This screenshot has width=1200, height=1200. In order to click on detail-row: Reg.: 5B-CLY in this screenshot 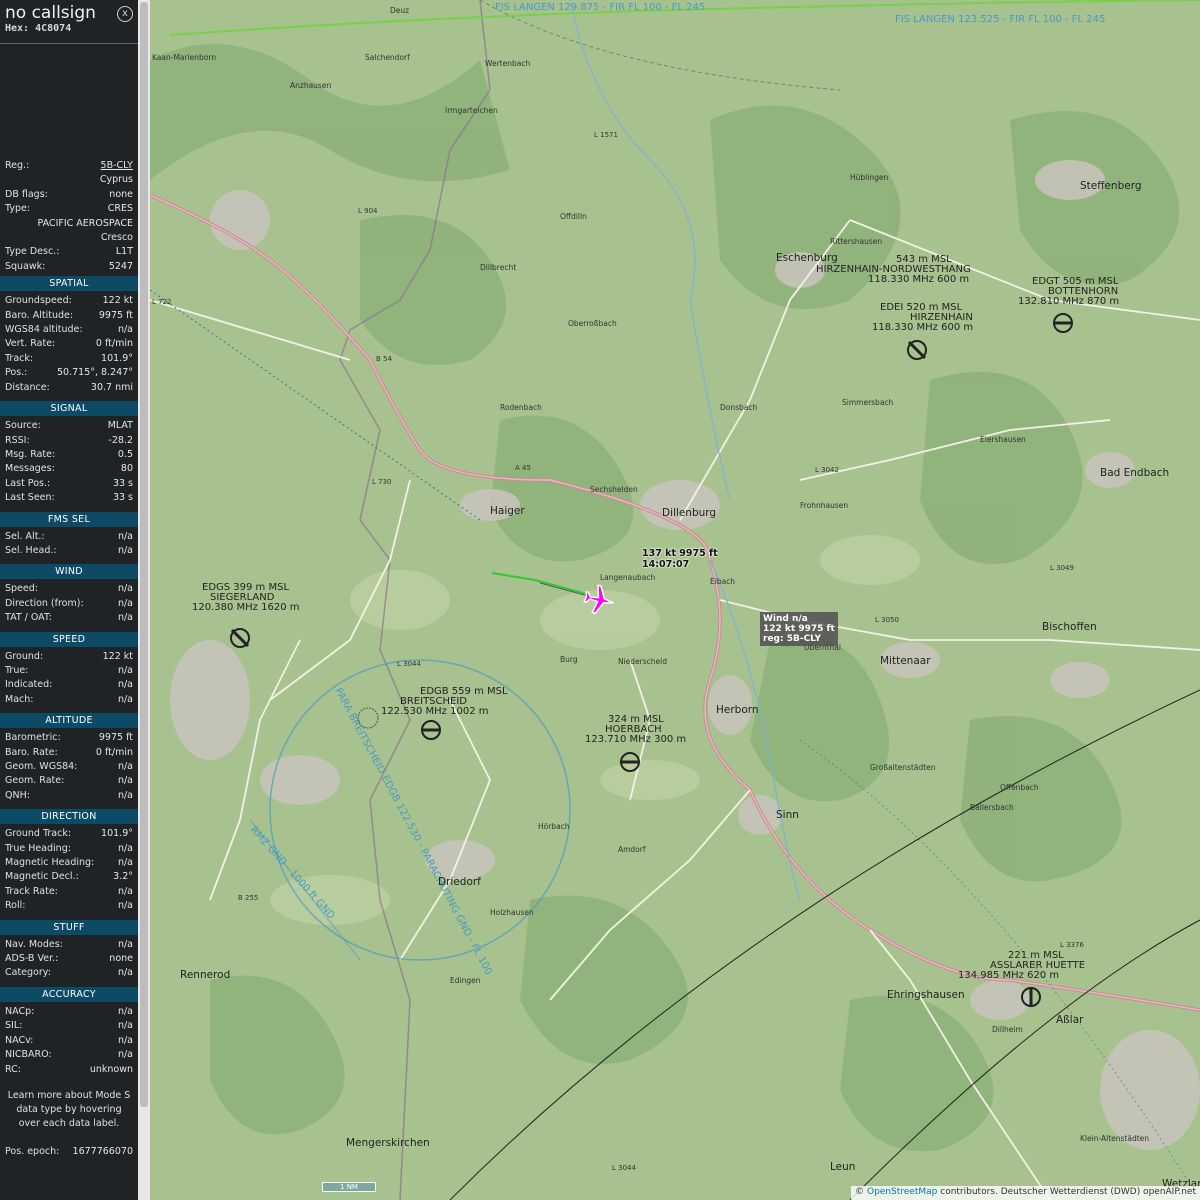, I will do `click(69, 166)`.